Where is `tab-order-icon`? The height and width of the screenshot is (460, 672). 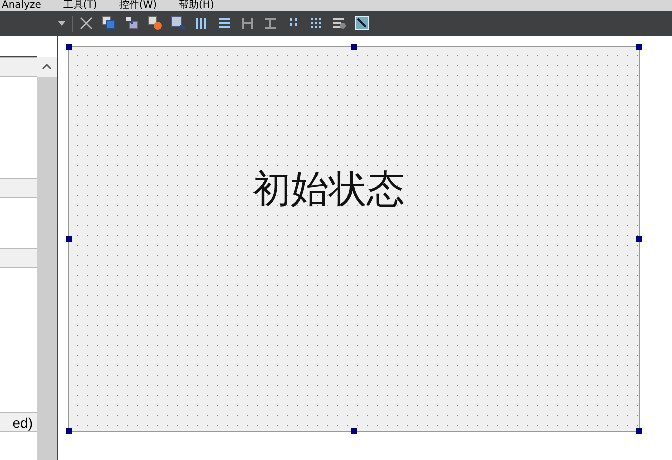 tab-order-icon is located at coordinates (155, 23).